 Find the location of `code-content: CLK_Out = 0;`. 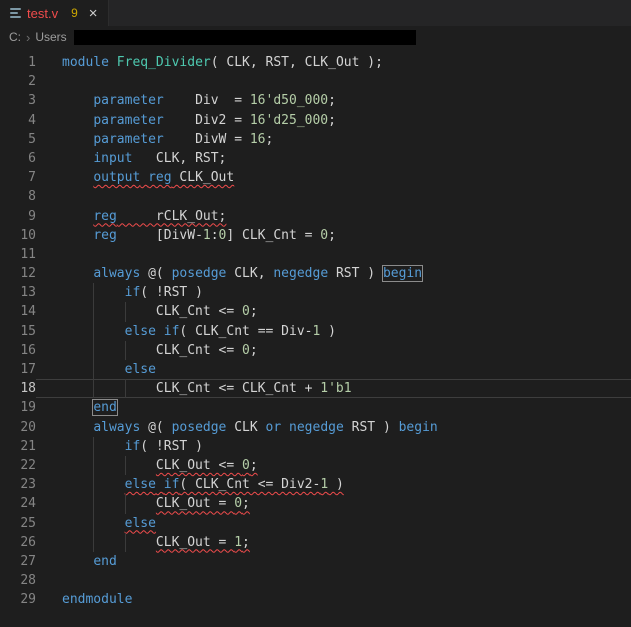

code-content: CLK_Out = 0; is located at coordinates (333, 504).